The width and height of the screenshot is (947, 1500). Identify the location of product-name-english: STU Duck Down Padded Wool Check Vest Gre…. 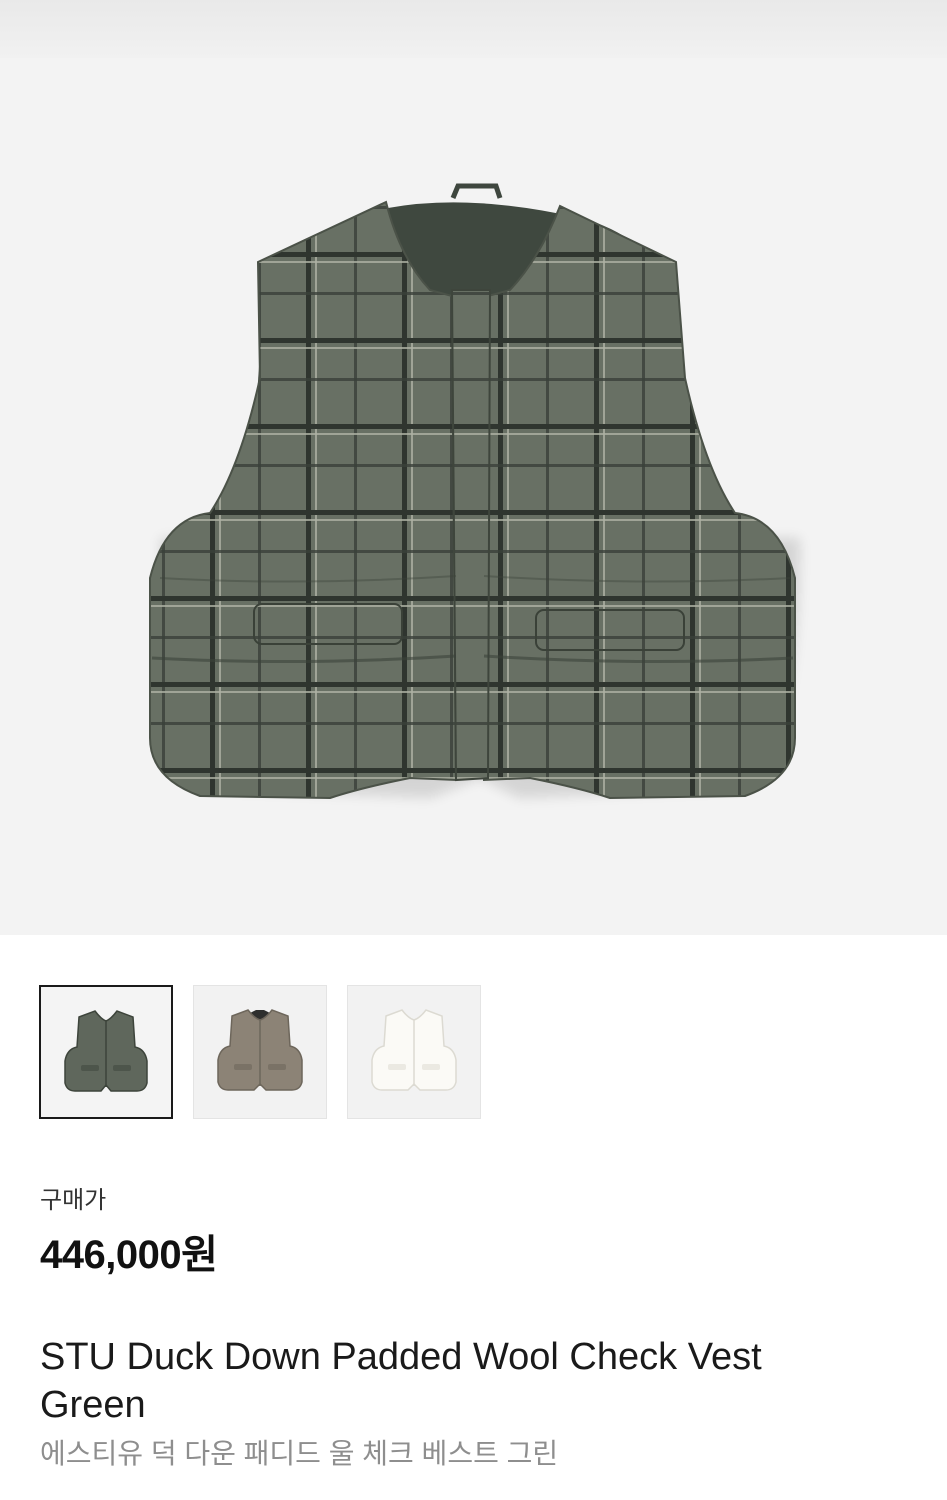
(401, 1381).